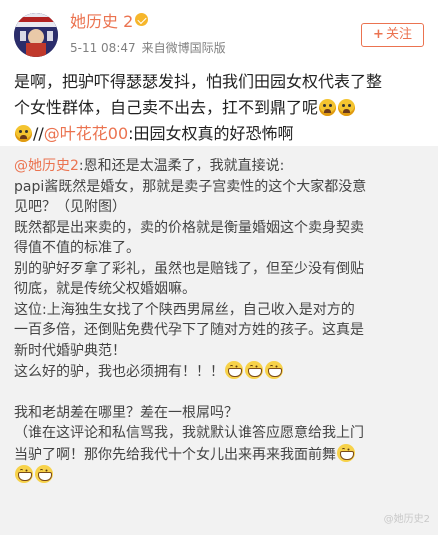  I want to click on follow-label: 关注, so click(398, 34).